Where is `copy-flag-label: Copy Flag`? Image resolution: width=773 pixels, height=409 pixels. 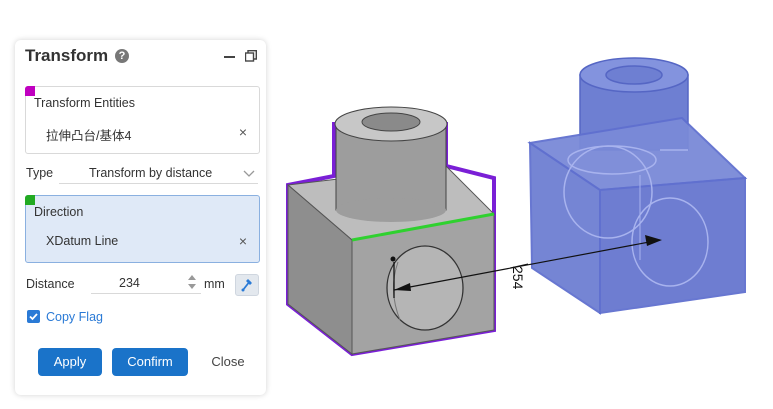 copy-flag-label: Copy Flag is located at coordinates (74, 317).